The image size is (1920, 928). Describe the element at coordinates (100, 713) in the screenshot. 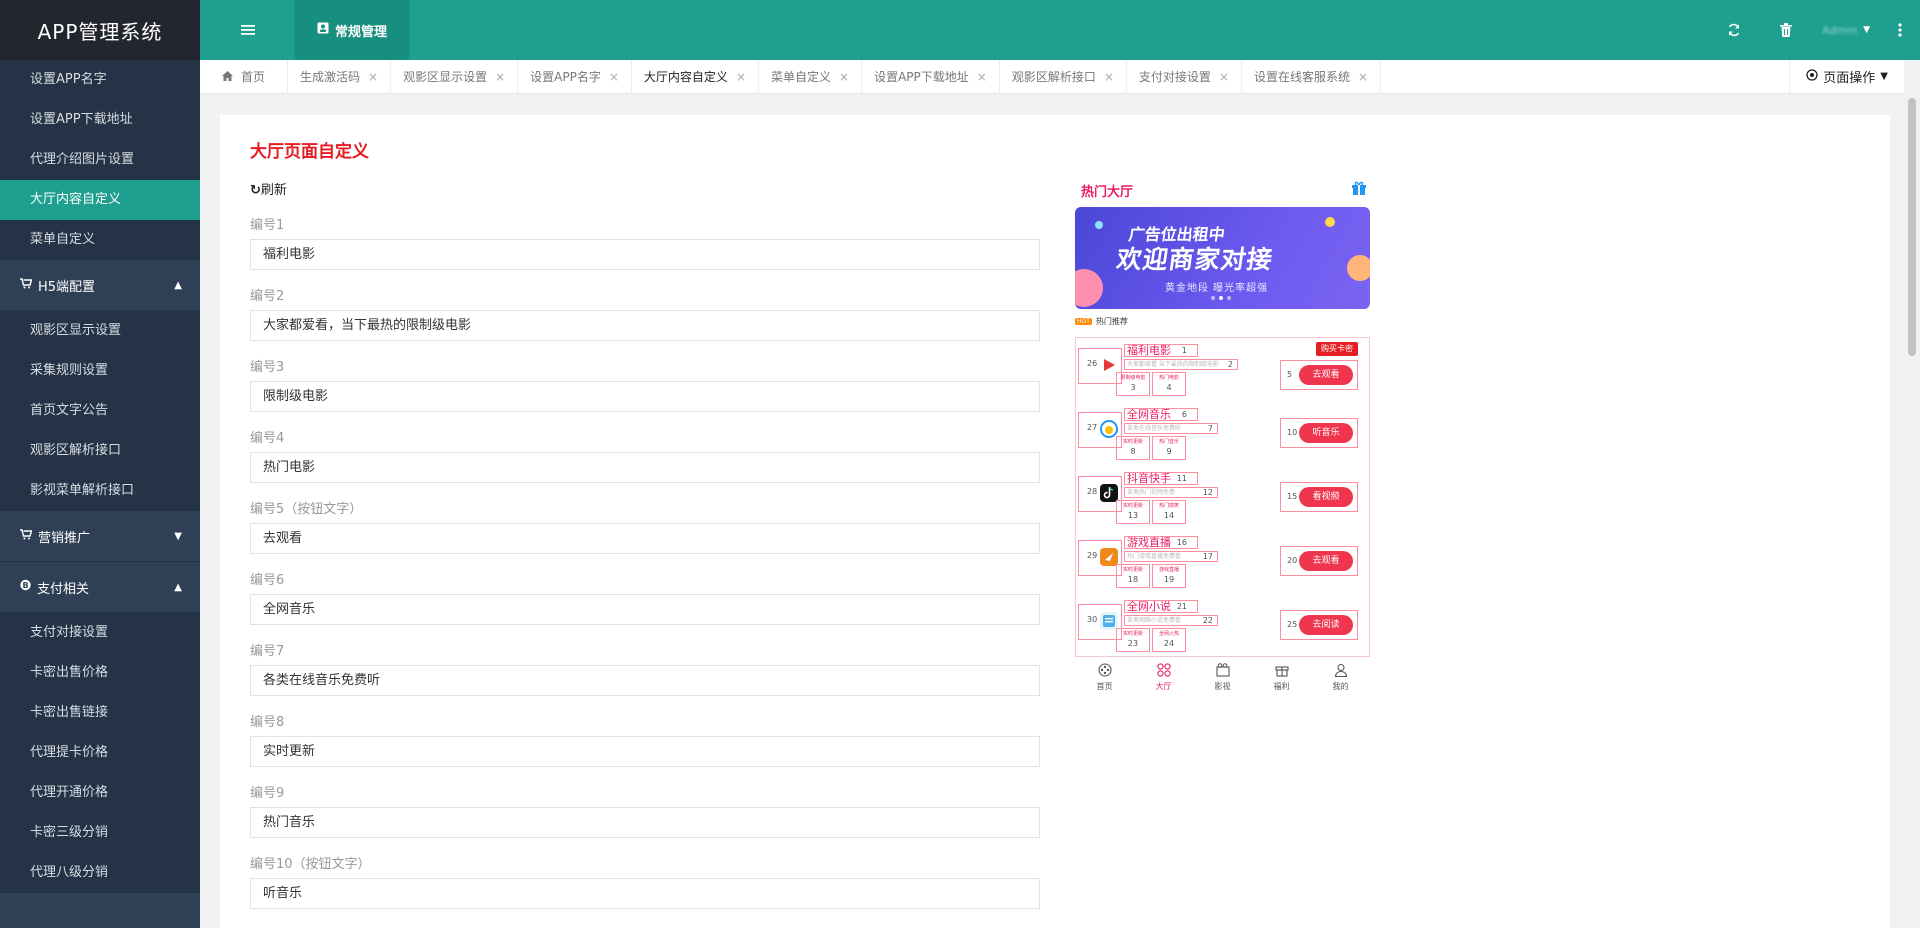

I see `sidebar-item-card-link: 卡密出售链接` at that location.